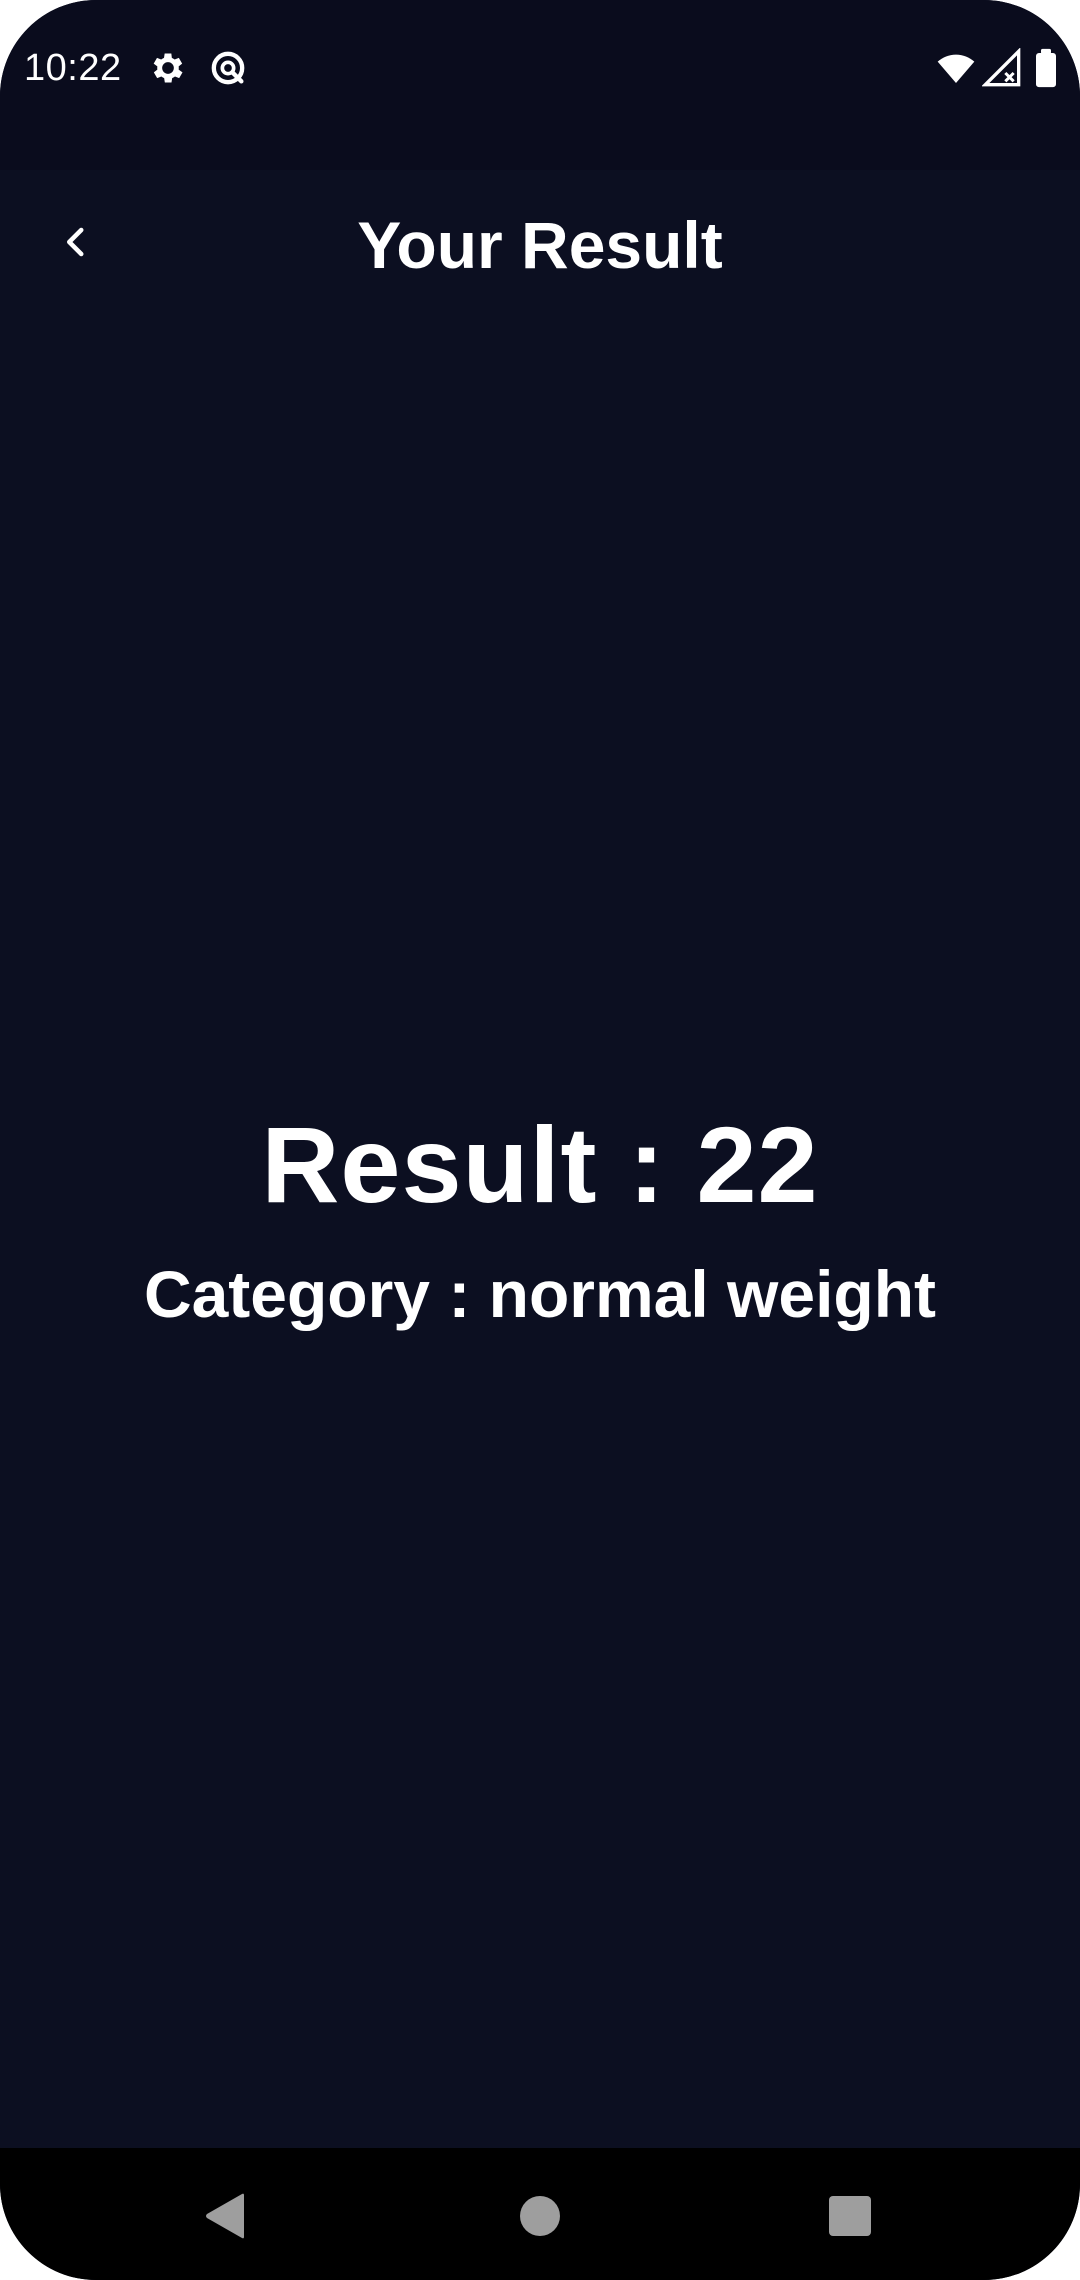 This screenshot has height=2280, width=1080. I want to click on nav-back-triangle-icon, so click(225, 2216).